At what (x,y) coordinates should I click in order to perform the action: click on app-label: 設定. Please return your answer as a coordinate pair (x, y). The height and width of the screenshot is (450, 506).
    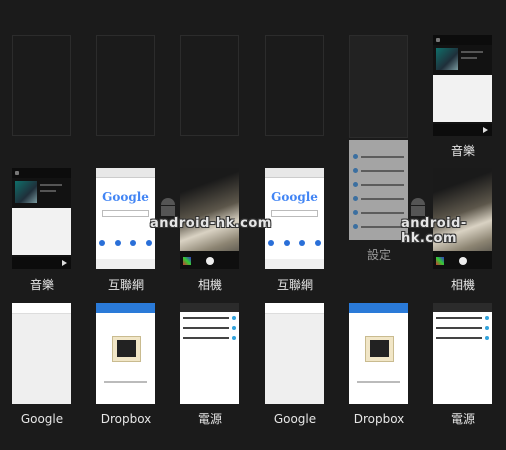
    Looking at the image, I should click on (378, 255).